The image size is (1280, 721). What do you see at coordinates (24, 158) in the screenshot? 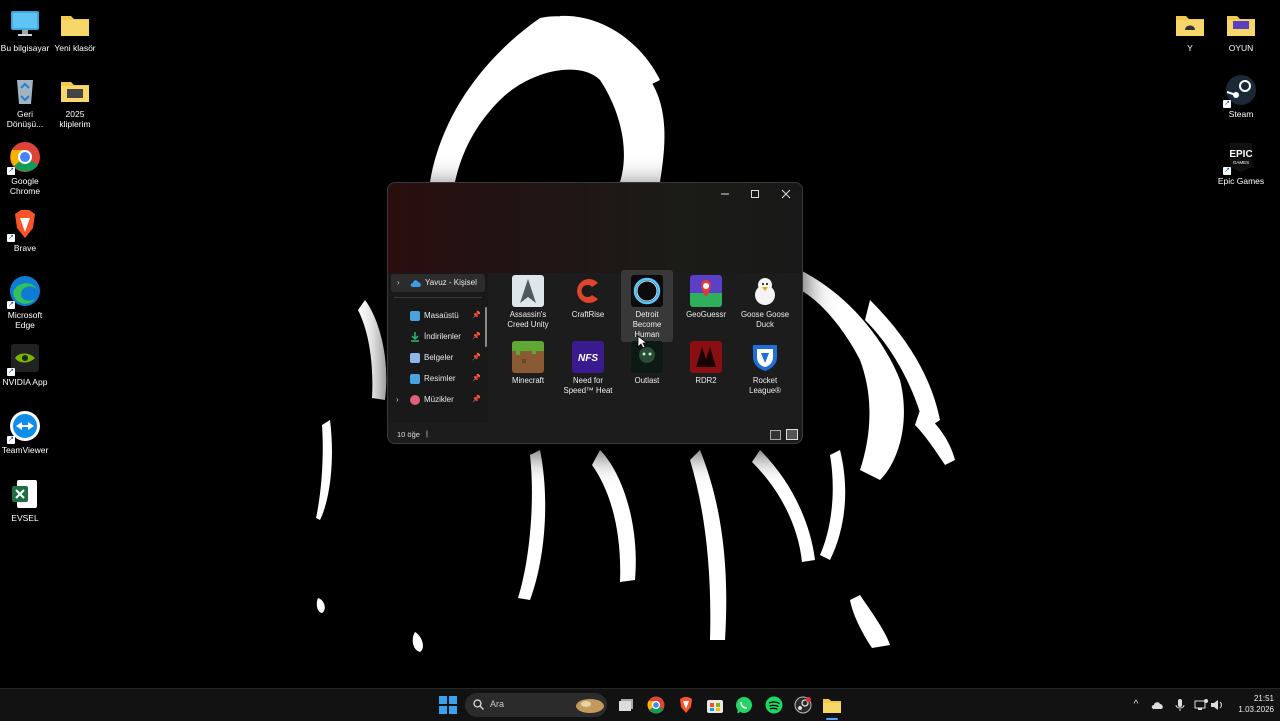
I see `chrome-icon: ↗` at bounding box center [24, 158].